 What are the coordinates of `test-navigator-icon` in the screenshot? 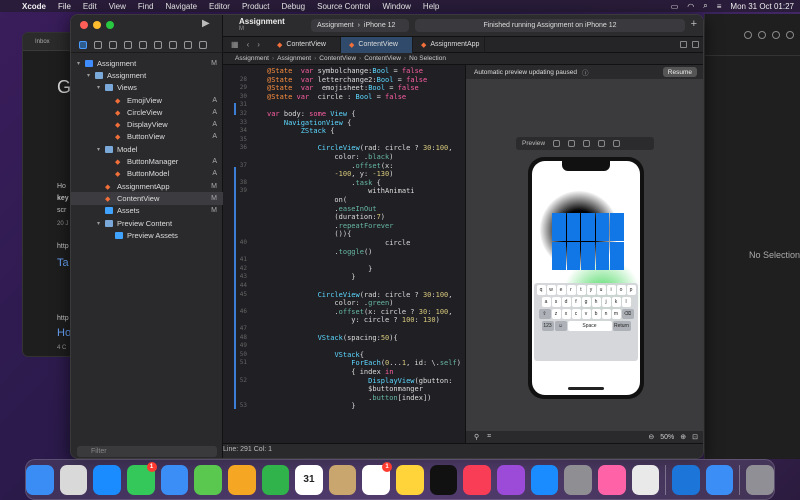 It's located at (158, 44).